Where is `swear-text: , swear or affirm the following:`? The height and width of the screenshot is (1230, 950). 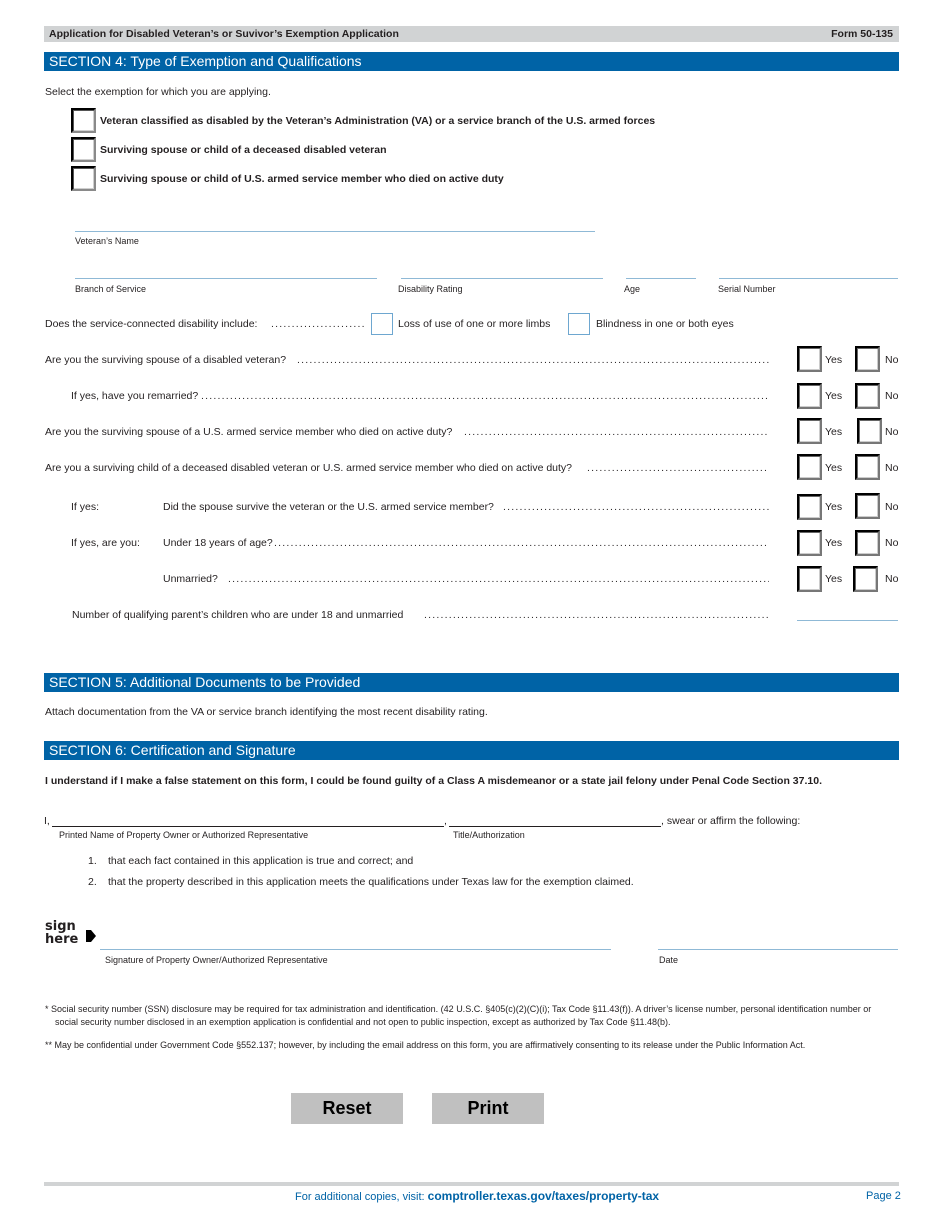
swear-text: , swear or affirm the following: is located at coordinates (731, 821).